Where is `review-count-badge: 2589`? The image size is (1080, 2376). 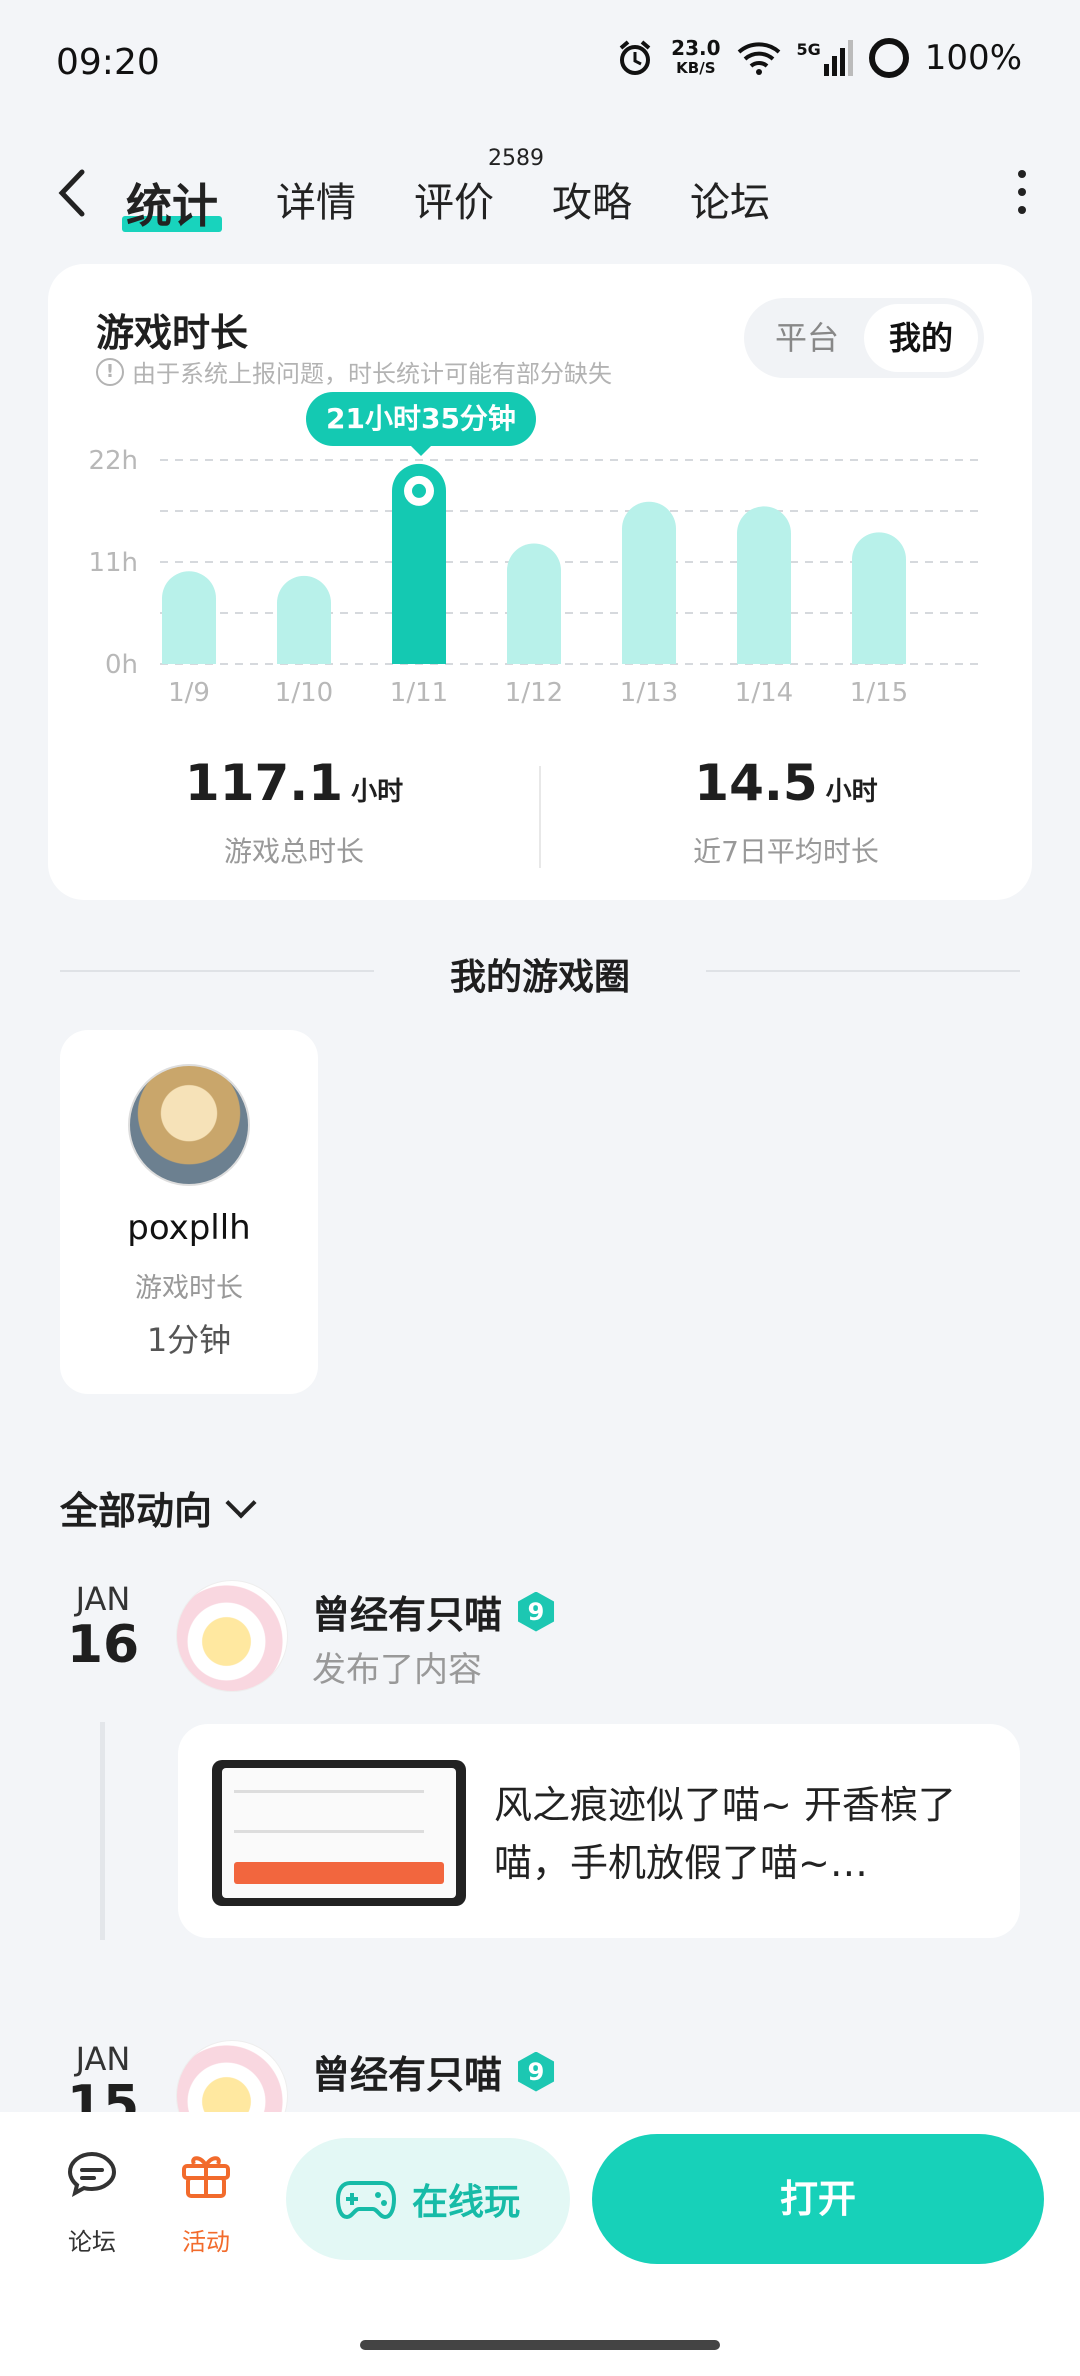
review-count-badge: 2589 is located at coordinates (516, 158).